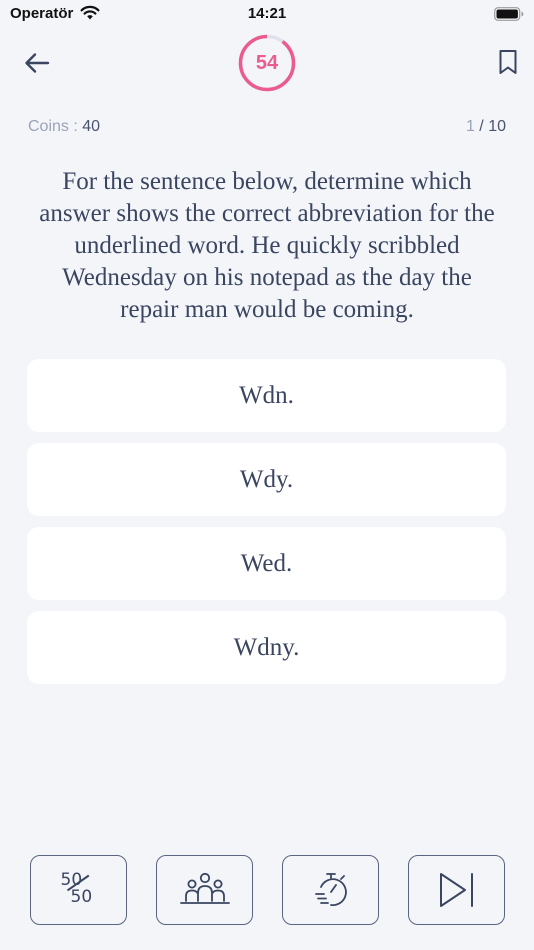 This screenshot has height=950, width=534. I want to click on fifty-fifty-button: 50 50, so click(78, 890).